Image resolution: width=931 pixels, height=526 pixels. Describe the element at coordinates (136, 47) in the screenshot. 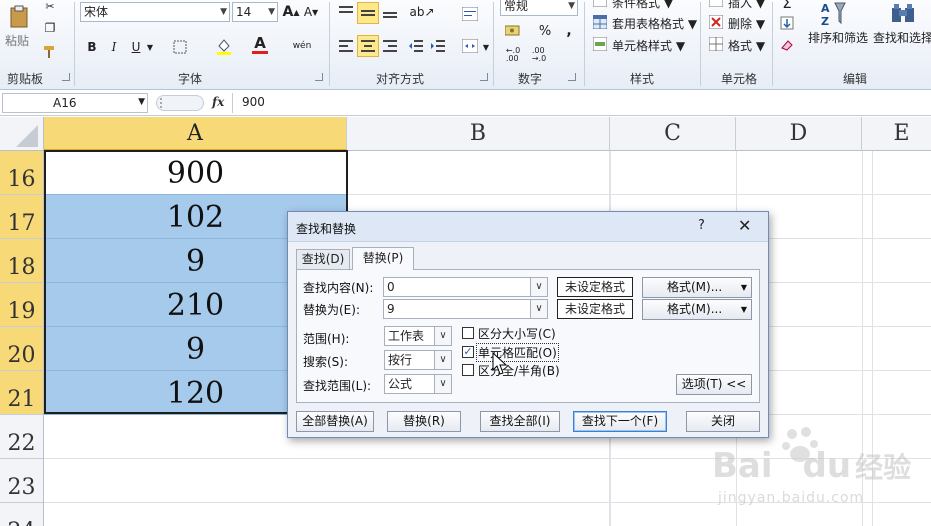

I see `underline-button: U` at that location.